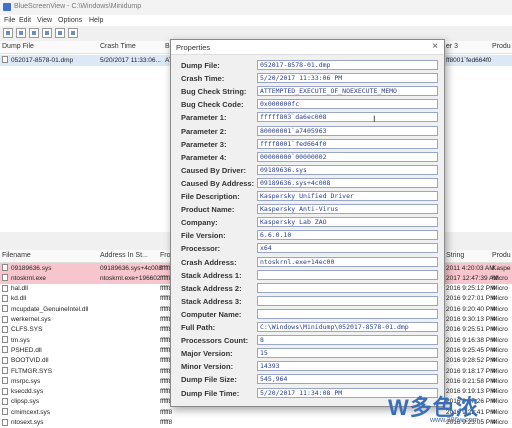 The width and height of the screenshot is (512, 428). Describe the element at coordinates (209, 380) in the screenshot. I see `field-label: Dump File Size:` at that location.